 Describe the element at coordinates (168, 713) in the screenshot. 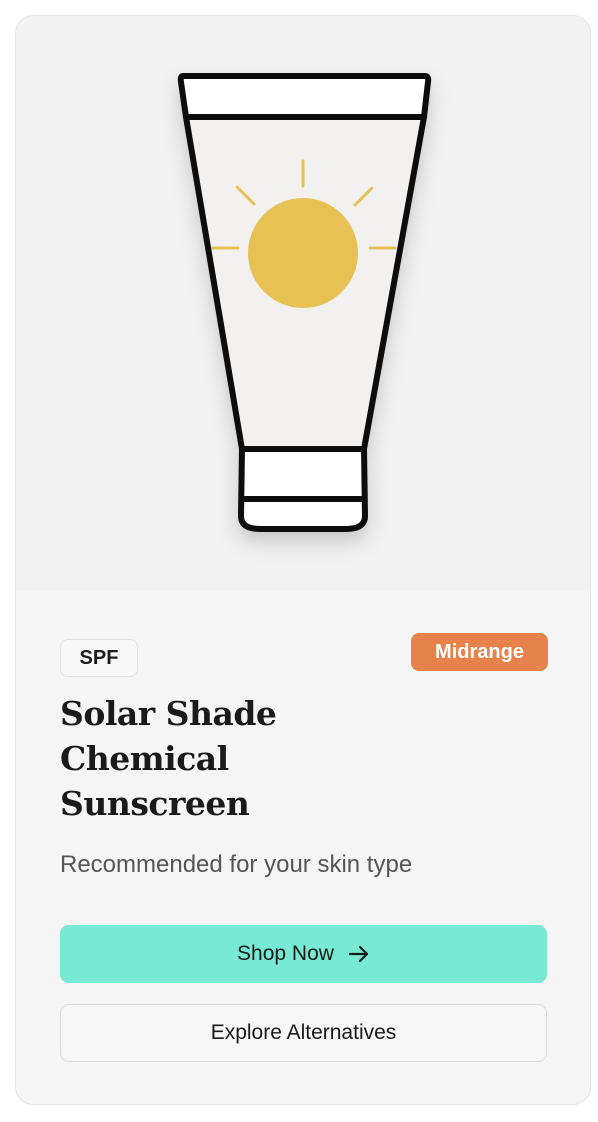

I see `product-title-line: Solar Shade` at that location.